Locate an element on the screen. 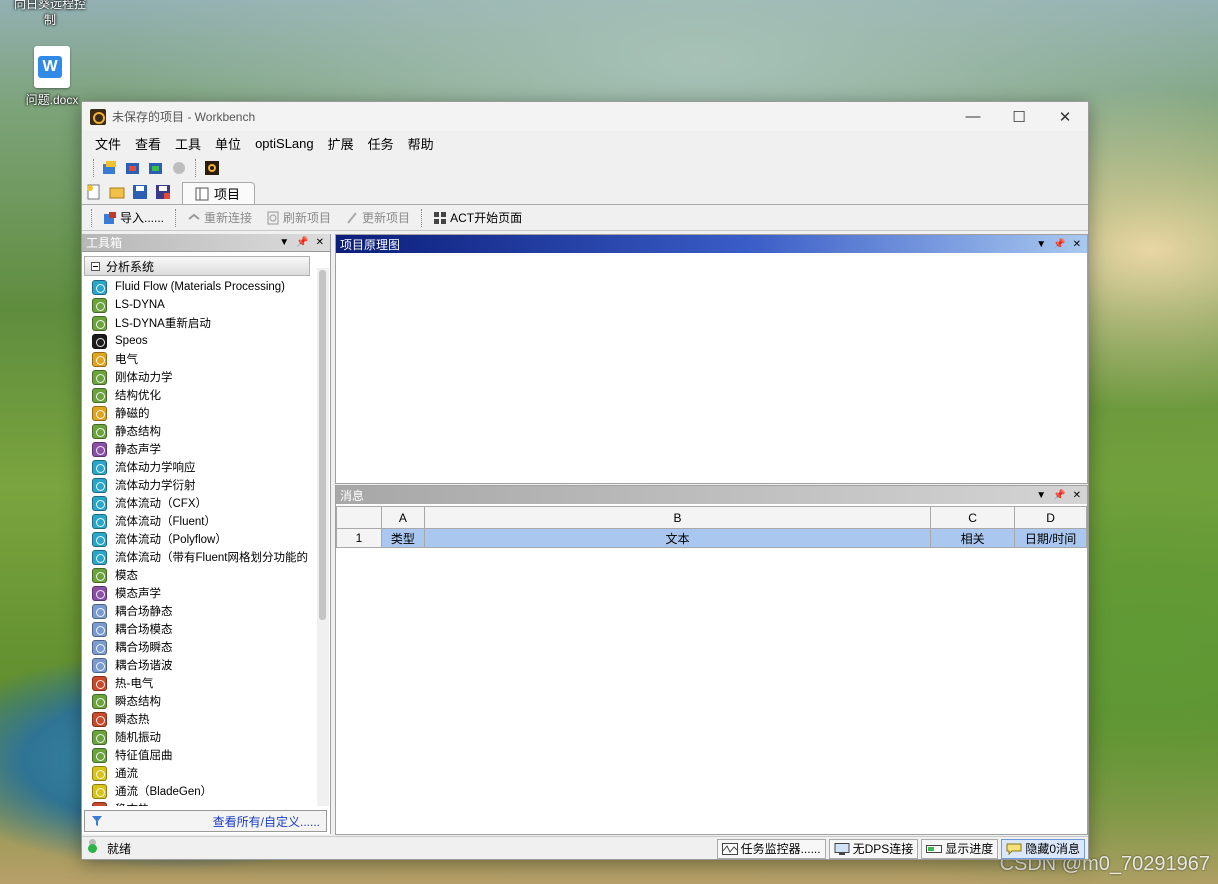 The height and width of the screenshot is (884, 1218). toolbox-item: 稳态热 is located at coordinates (199, 803).